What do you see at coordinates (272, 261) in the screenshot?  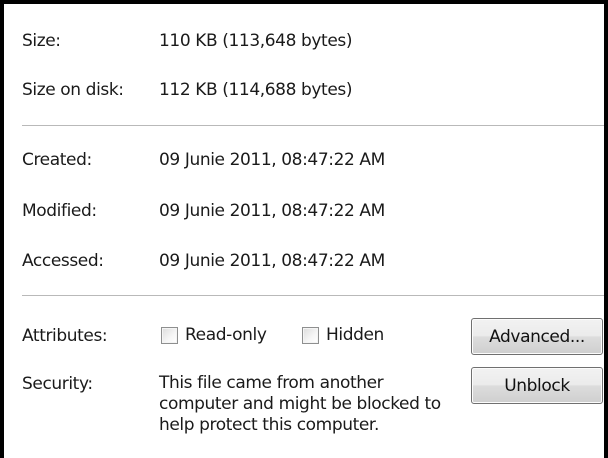 I see `accessed-value: 09 Junie 2011, 08:47:22 AM` at bounding box center [272, 261].